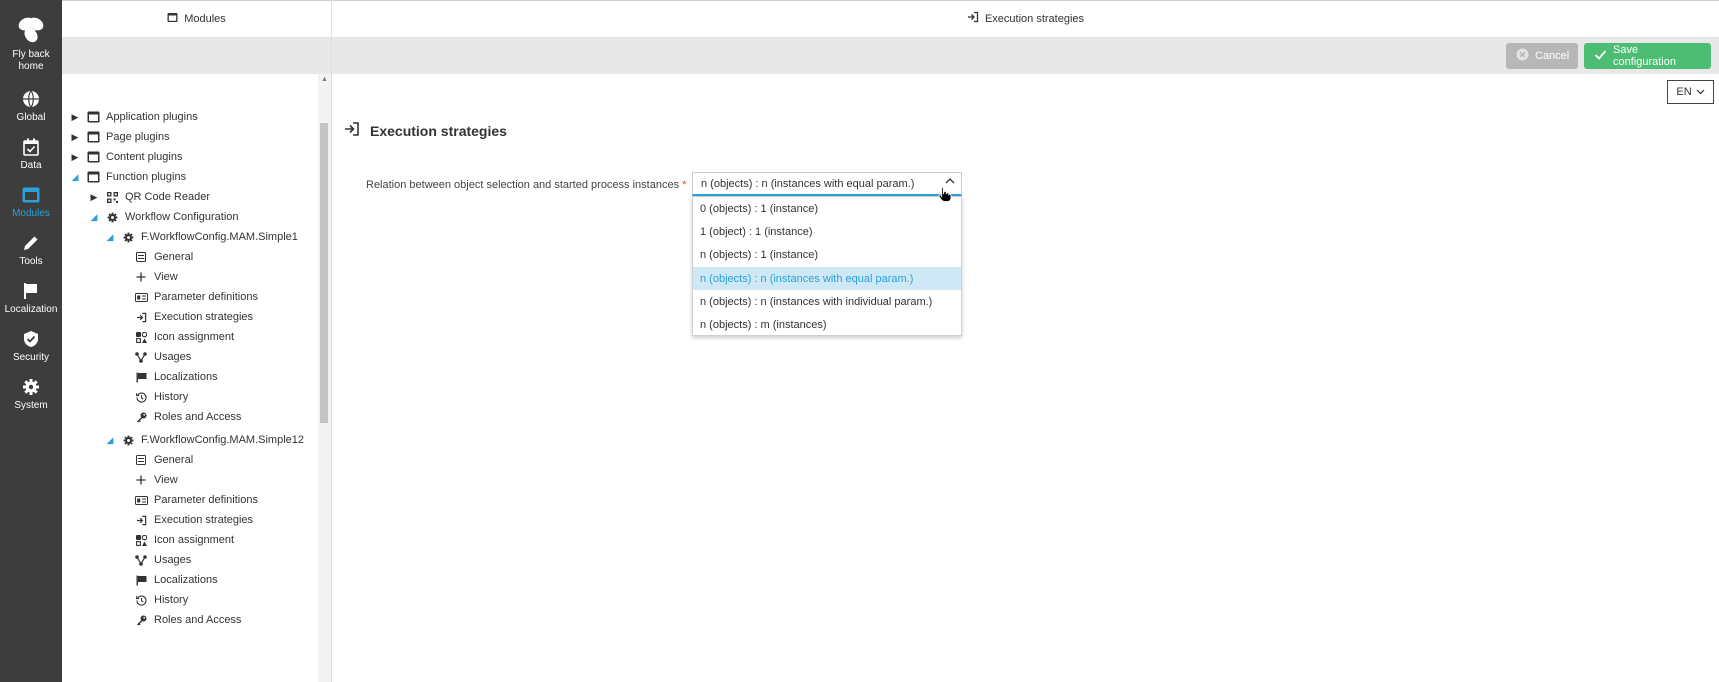 This screenshot has width=1719, height=682. What do you see at coordinates (31, 165) in the screenshot?
I see `rail-item-label: Data` at bounding box center [31, 165].